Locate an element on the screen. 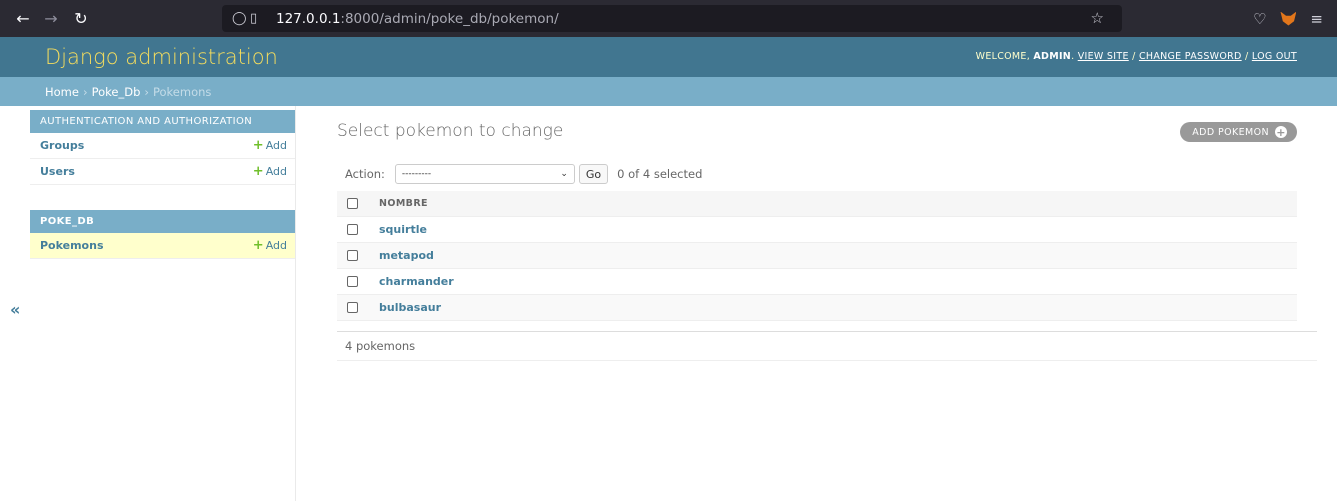 The height and width of the screenshot is (501, 1337). table-header: NOMBRE is located at coordinates (817, 204).